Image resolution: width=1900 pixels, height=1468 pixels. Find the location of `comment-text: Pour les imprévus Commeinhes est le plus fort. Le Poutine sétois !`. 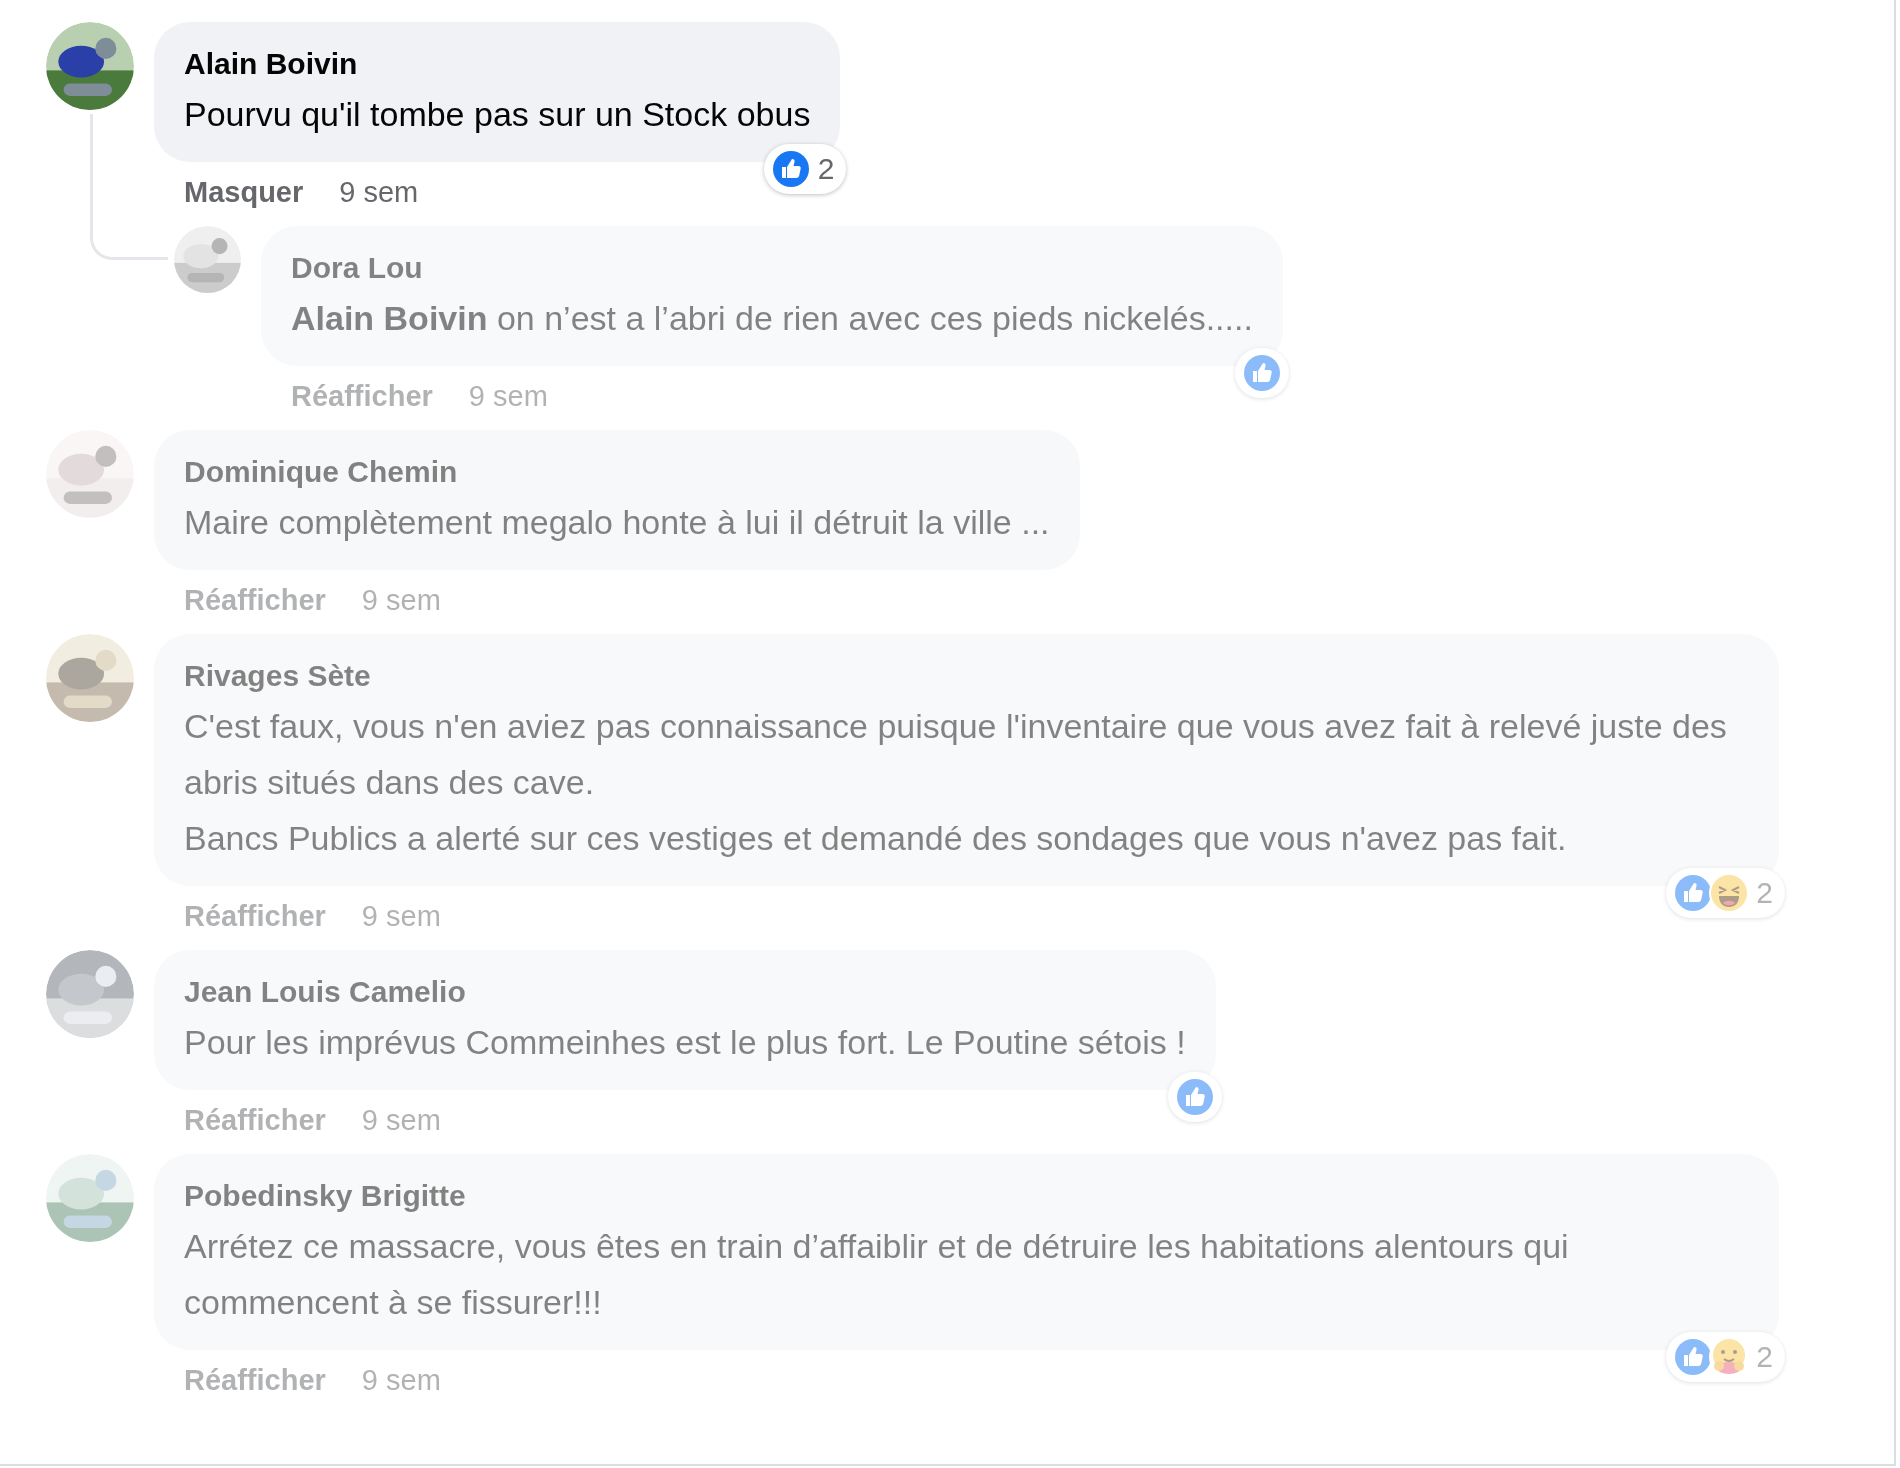

comment-text: Pour les imprévus Commeinhes est le plus fort. Le Poutine sétois ! is located at coordinates (685, 1042).